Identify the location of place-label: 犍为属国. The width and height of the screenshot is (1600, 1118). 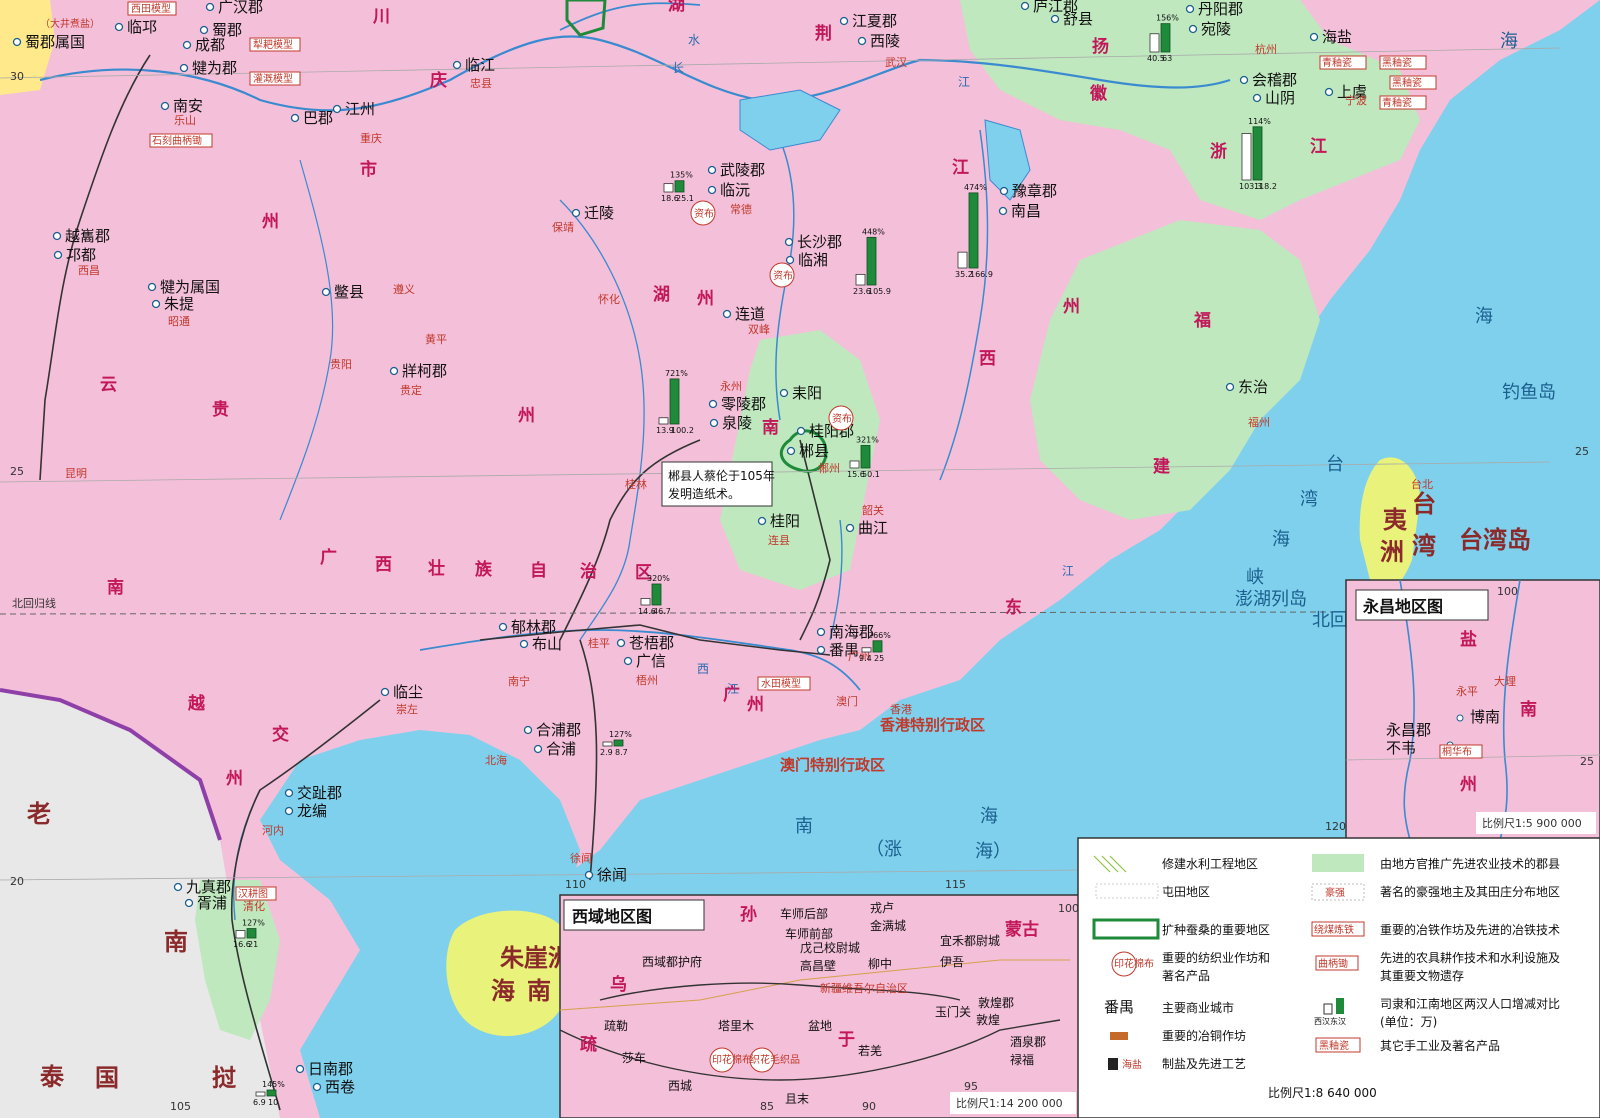
(190, 287).